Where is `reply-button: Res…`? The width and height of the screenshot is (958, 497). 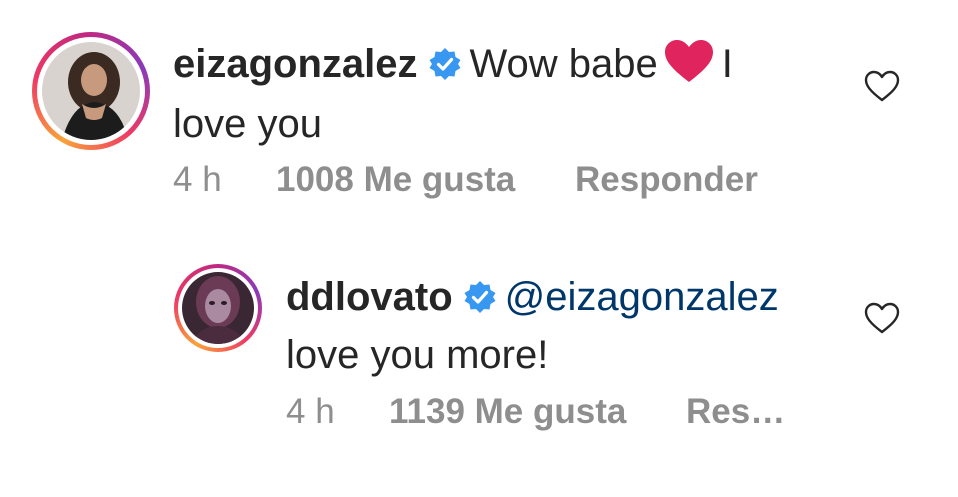
reply-button: Res… is located at coordinates (735, 412).